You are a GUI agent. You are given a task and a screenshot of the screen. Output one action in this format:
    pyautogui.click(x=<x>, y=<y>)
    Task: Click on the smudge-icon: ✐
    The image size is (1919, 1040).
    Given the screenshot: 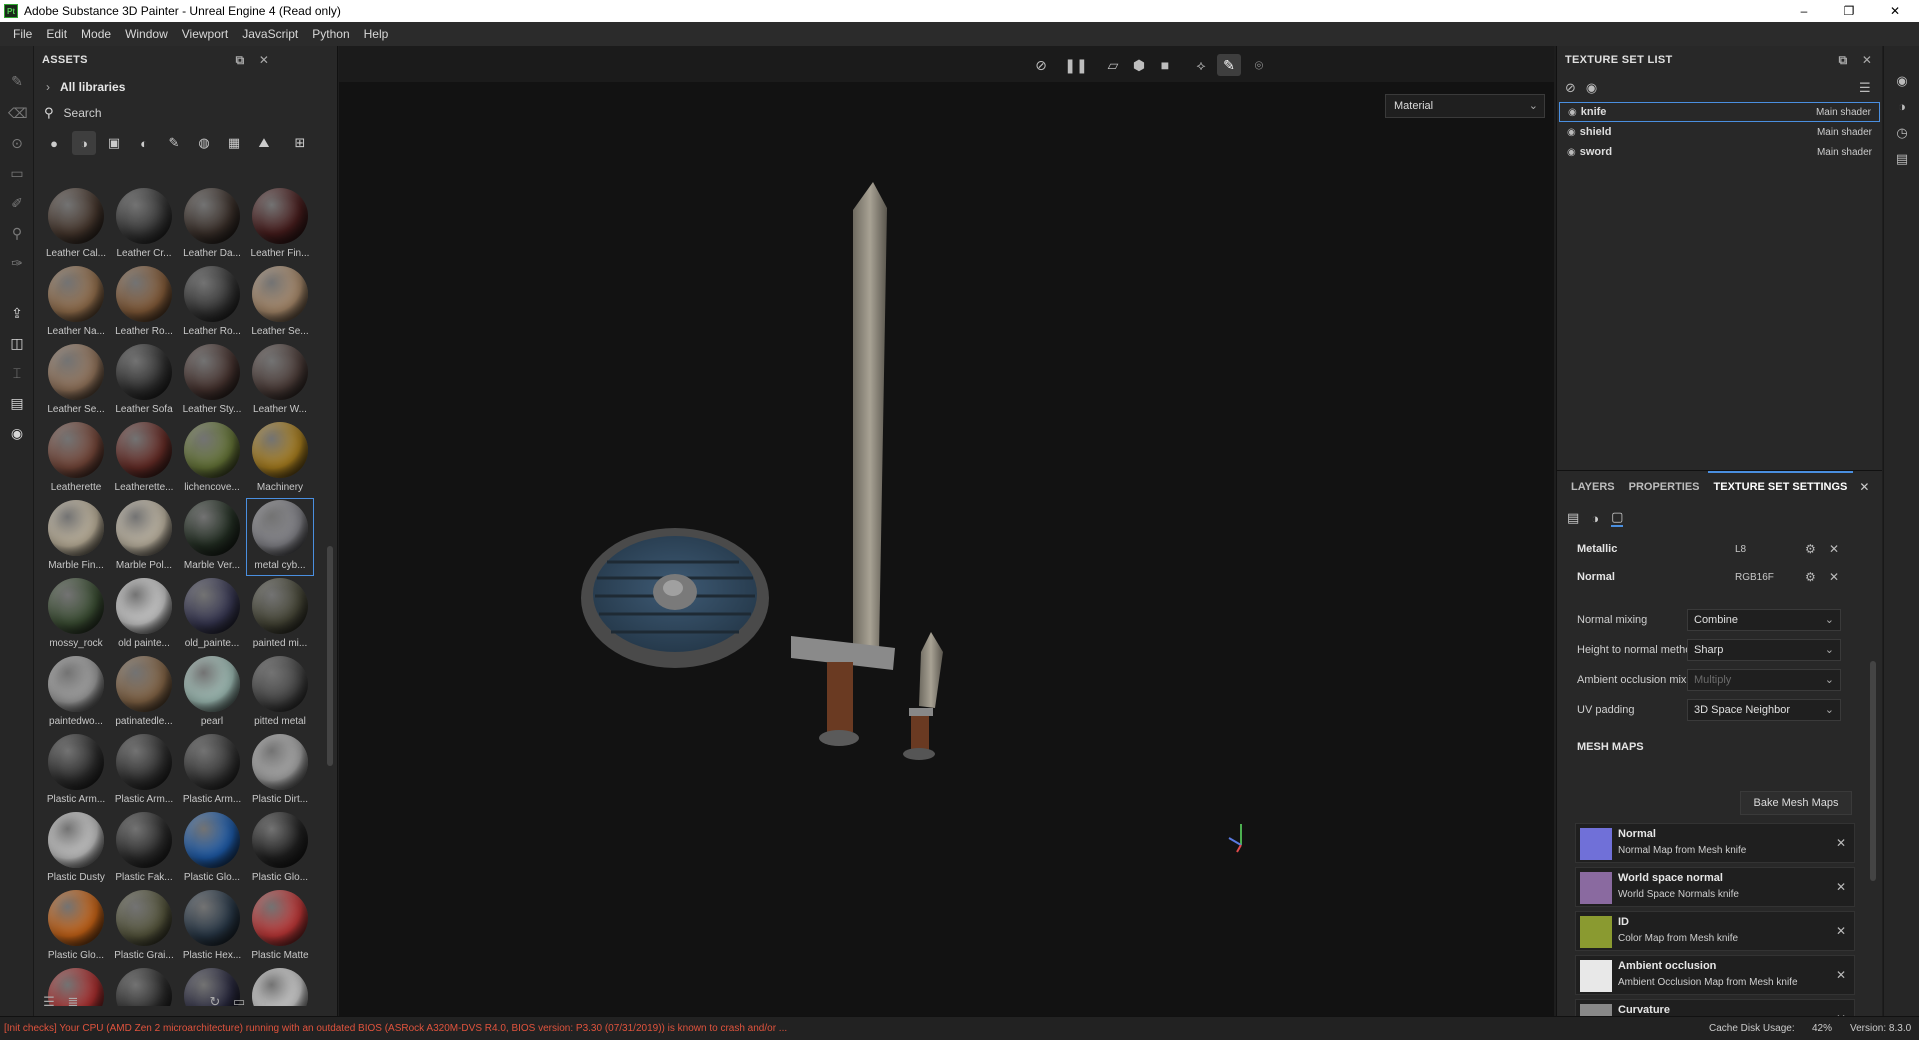 What is the action you would take?
    pyautogui.click(x=17, y=203)
    